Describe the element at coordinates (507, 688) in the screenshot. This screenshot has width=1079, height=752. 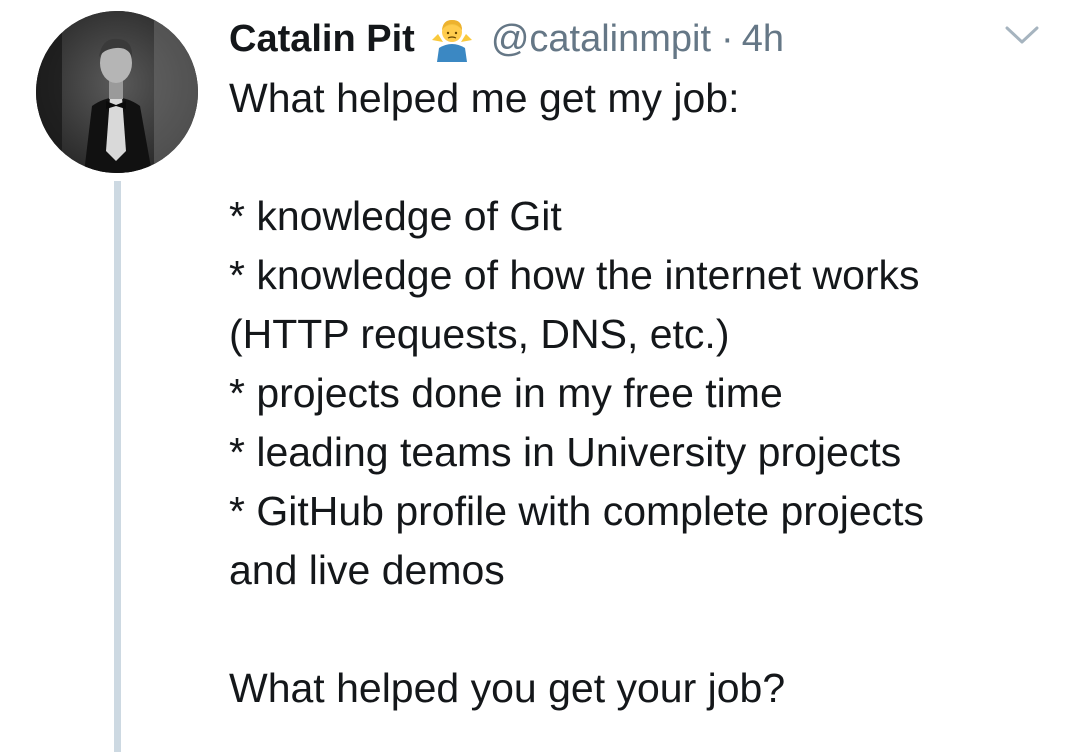
I see `tweet-line: What helped you get your job?` at that location.